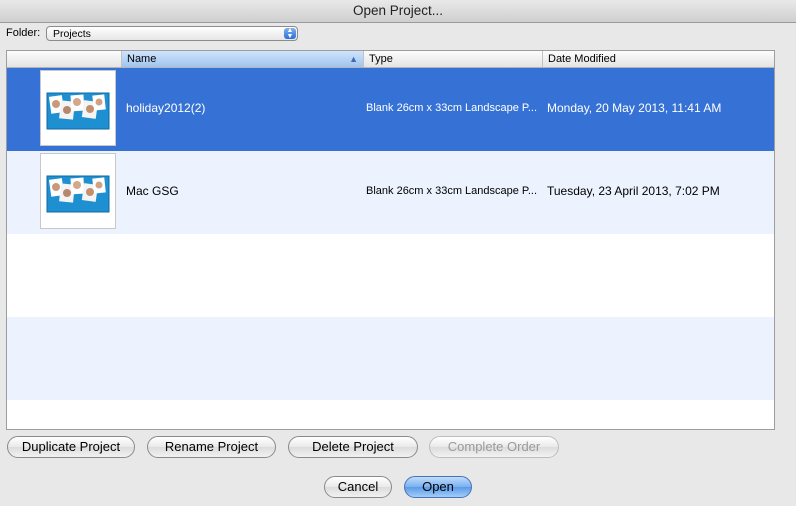  What do you see at coordinates (290, 33) in the screenshot?
I see `select-arrows-icon: ▲ ▼` at bounding box center [290, 33].